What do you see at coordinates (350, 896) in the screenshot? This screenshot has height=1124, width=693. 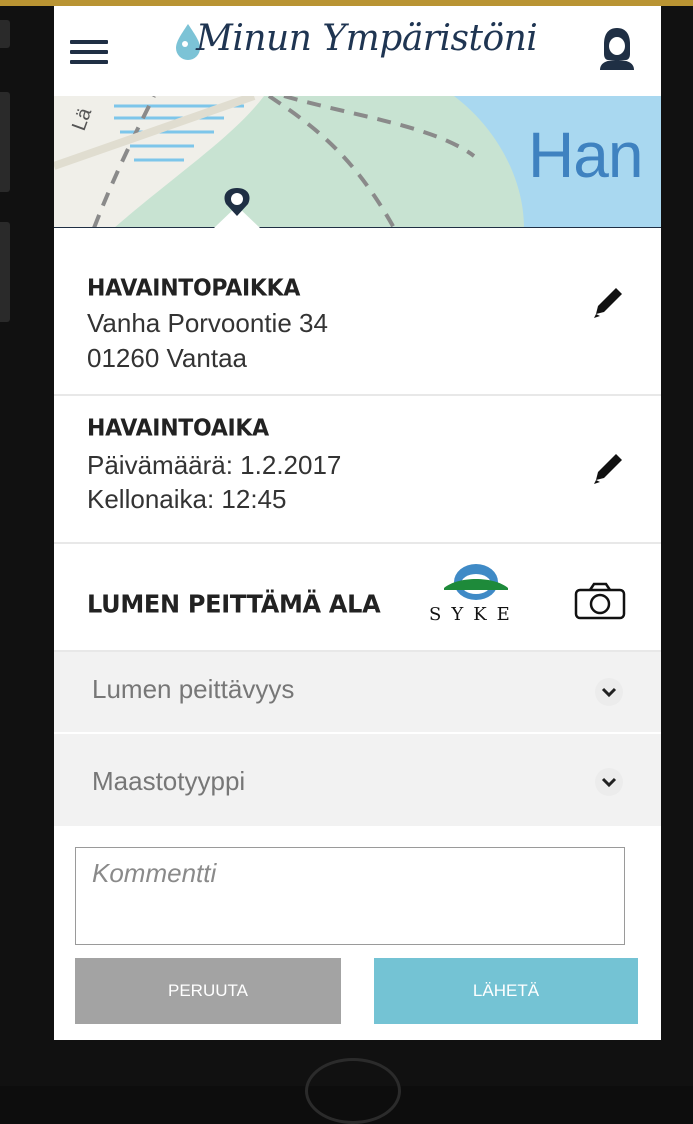 I see `comment-textarea: Kommentti` at bounding box center [350, 896].